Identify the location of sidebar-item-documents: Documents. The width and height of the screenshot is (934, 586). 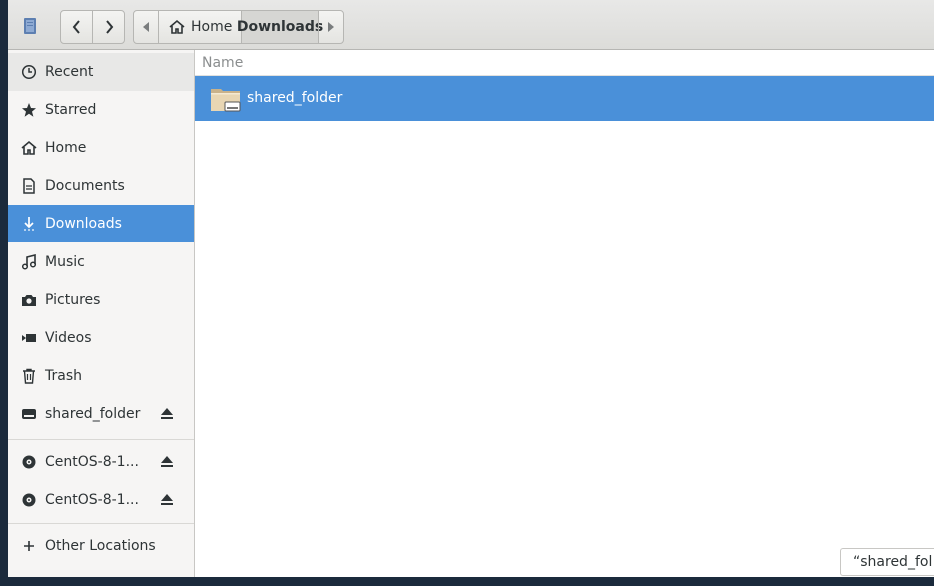
(101, 186).